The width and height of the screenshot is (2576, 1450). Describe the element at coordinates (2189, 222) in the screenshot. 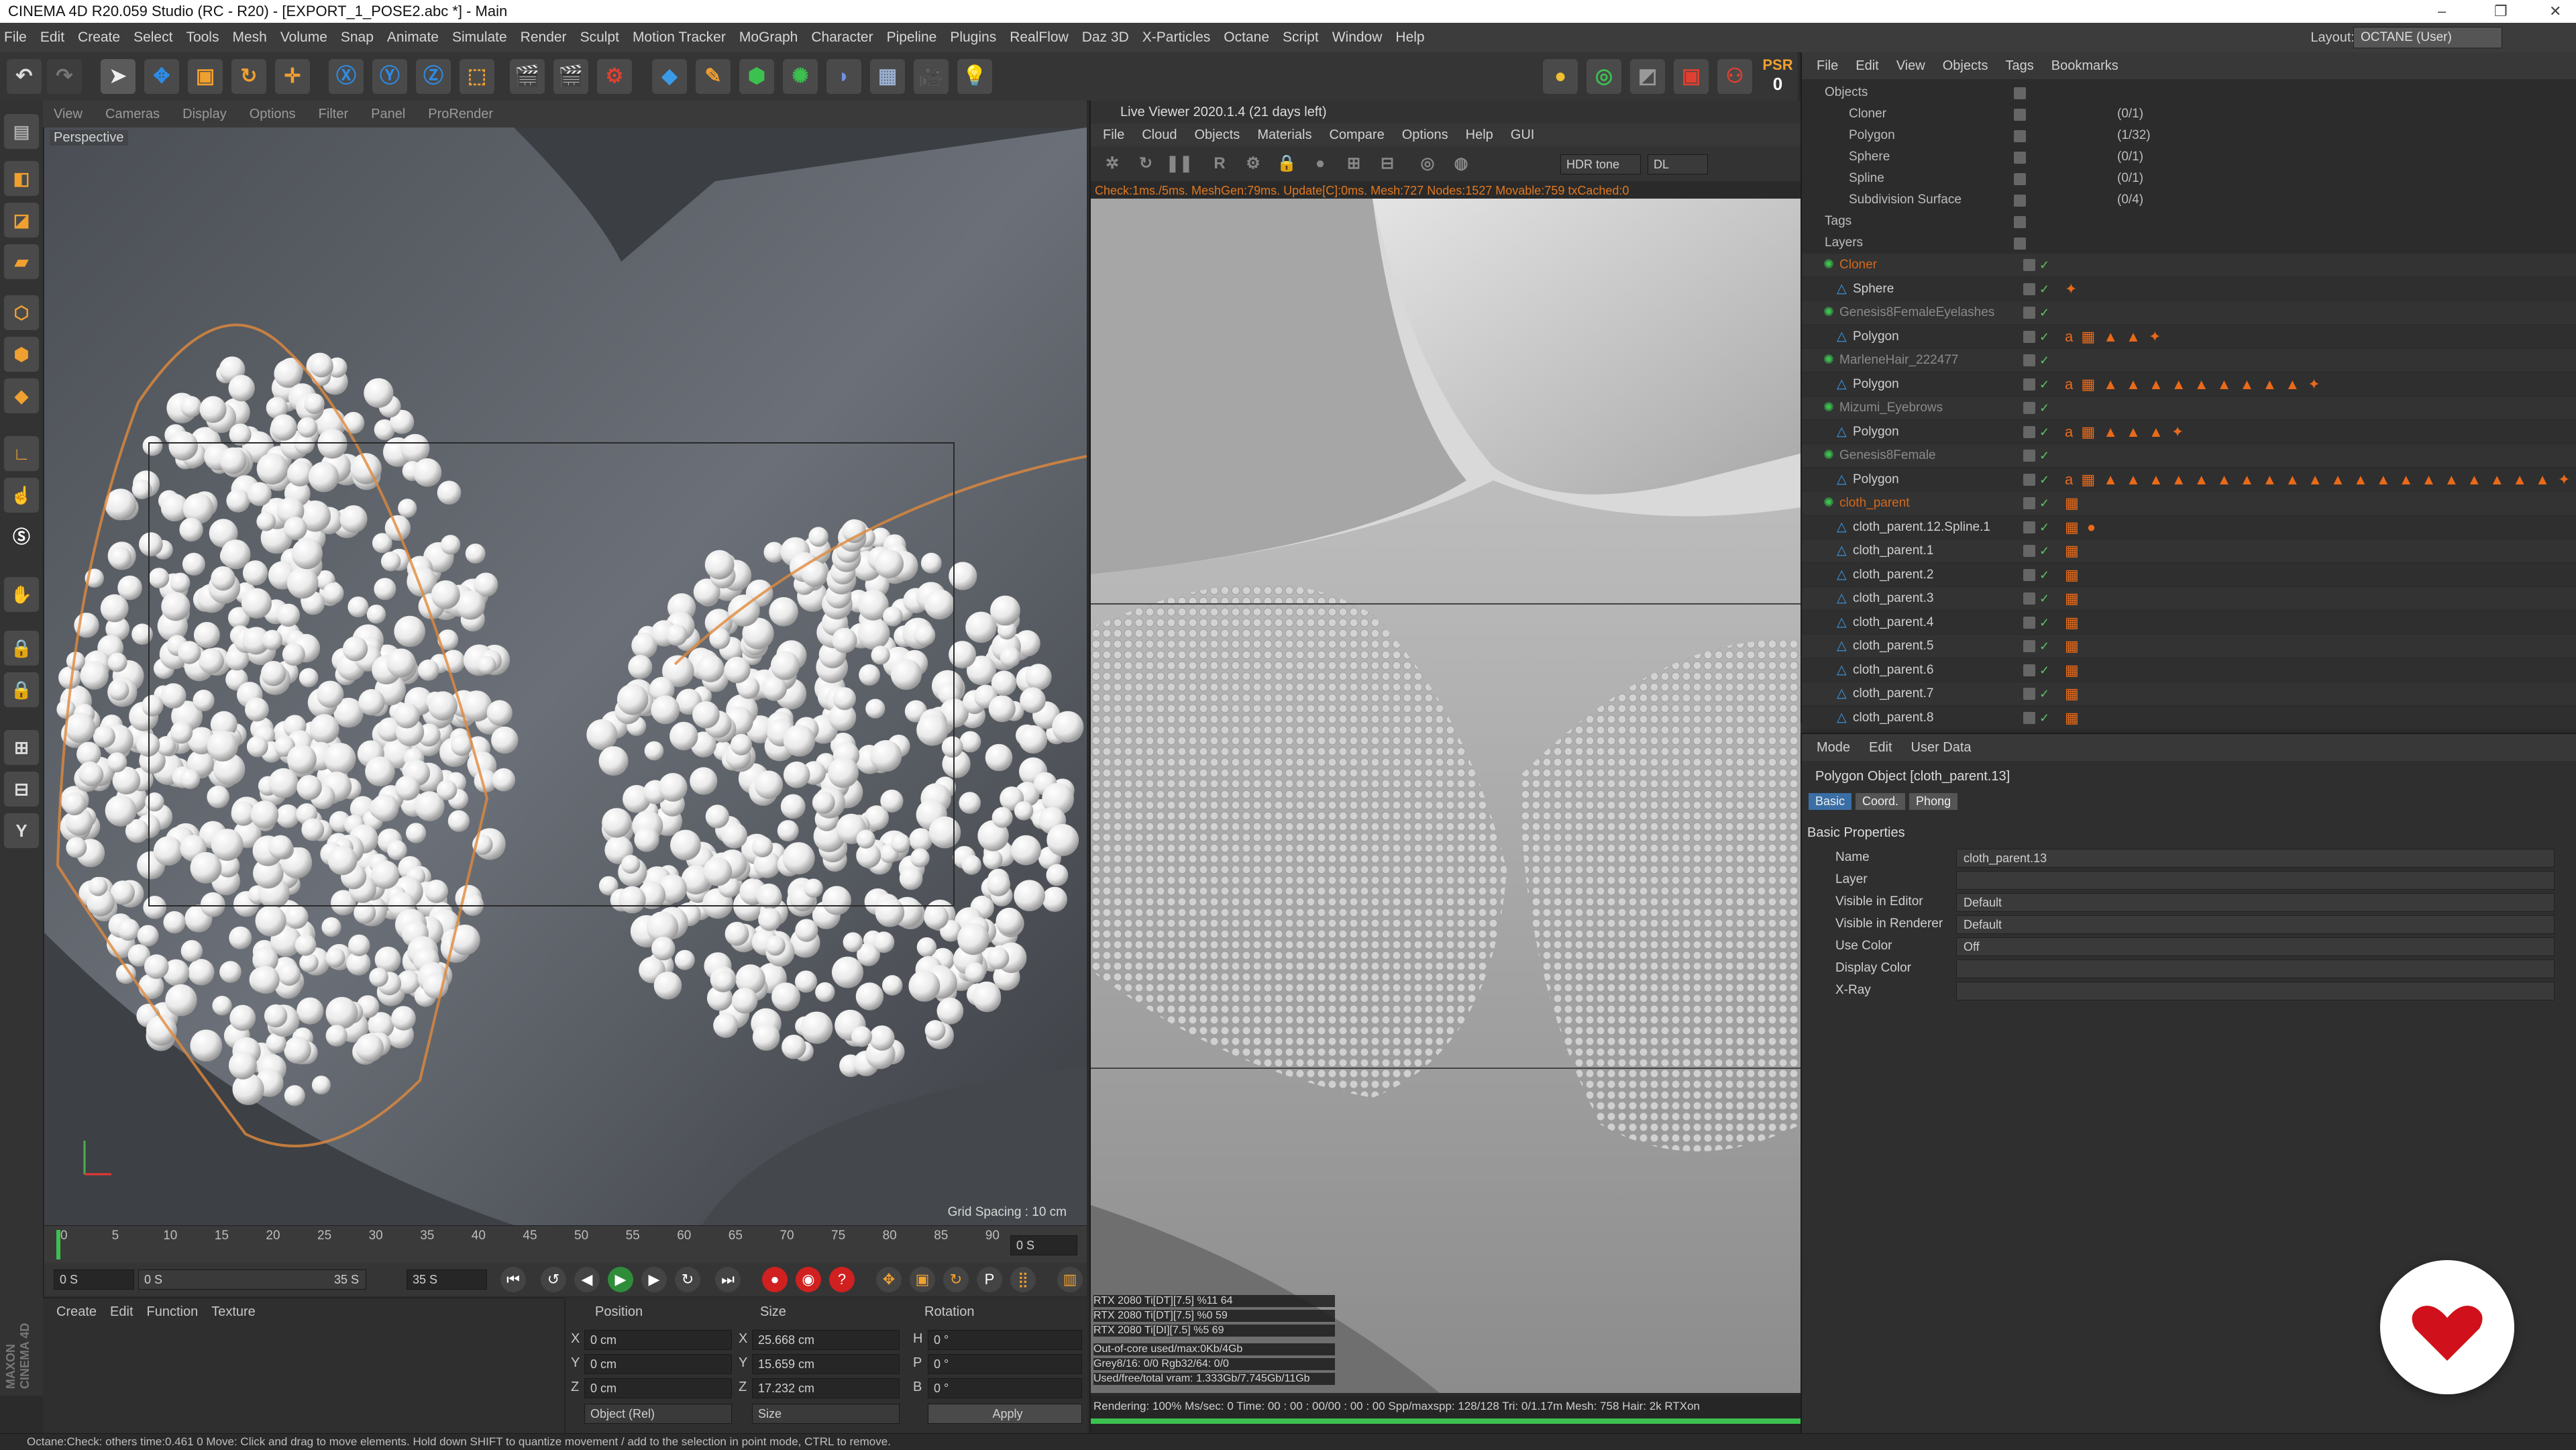

I see `object-filter-row: Tags` at that location.